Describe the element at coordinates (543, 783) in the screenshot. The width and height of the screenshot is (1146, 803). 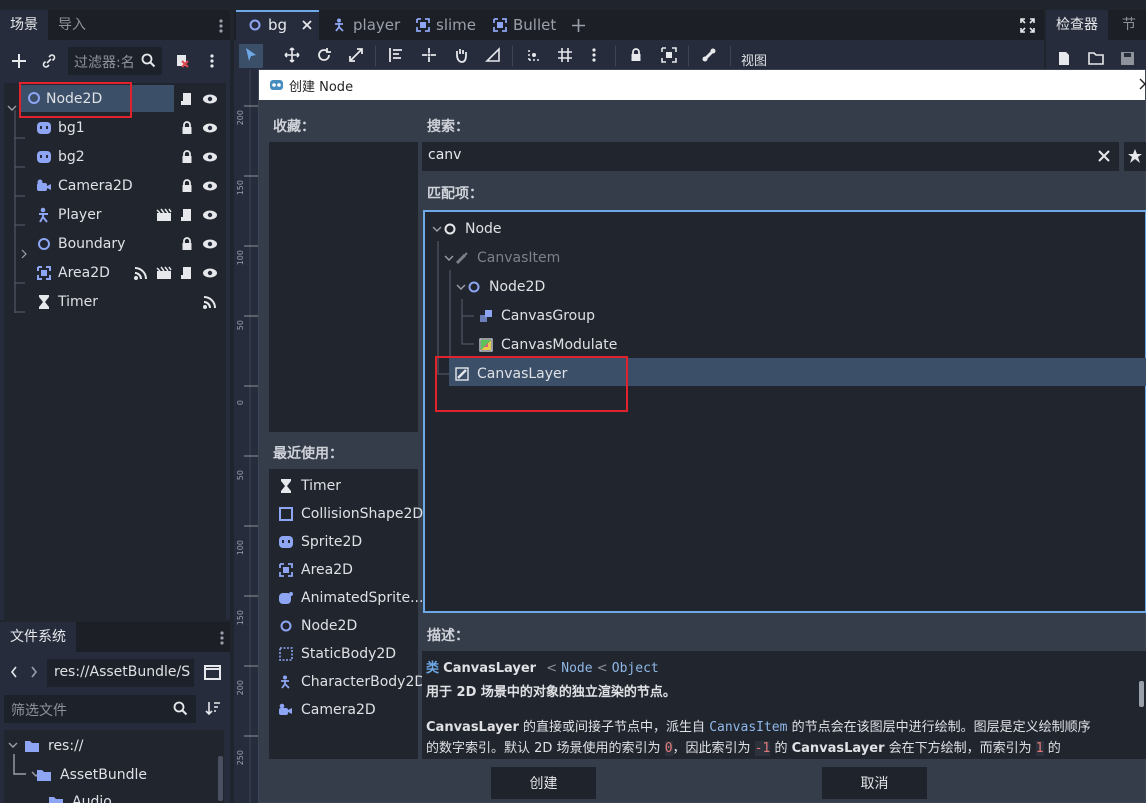
I see `create-button: 创建` at that location.